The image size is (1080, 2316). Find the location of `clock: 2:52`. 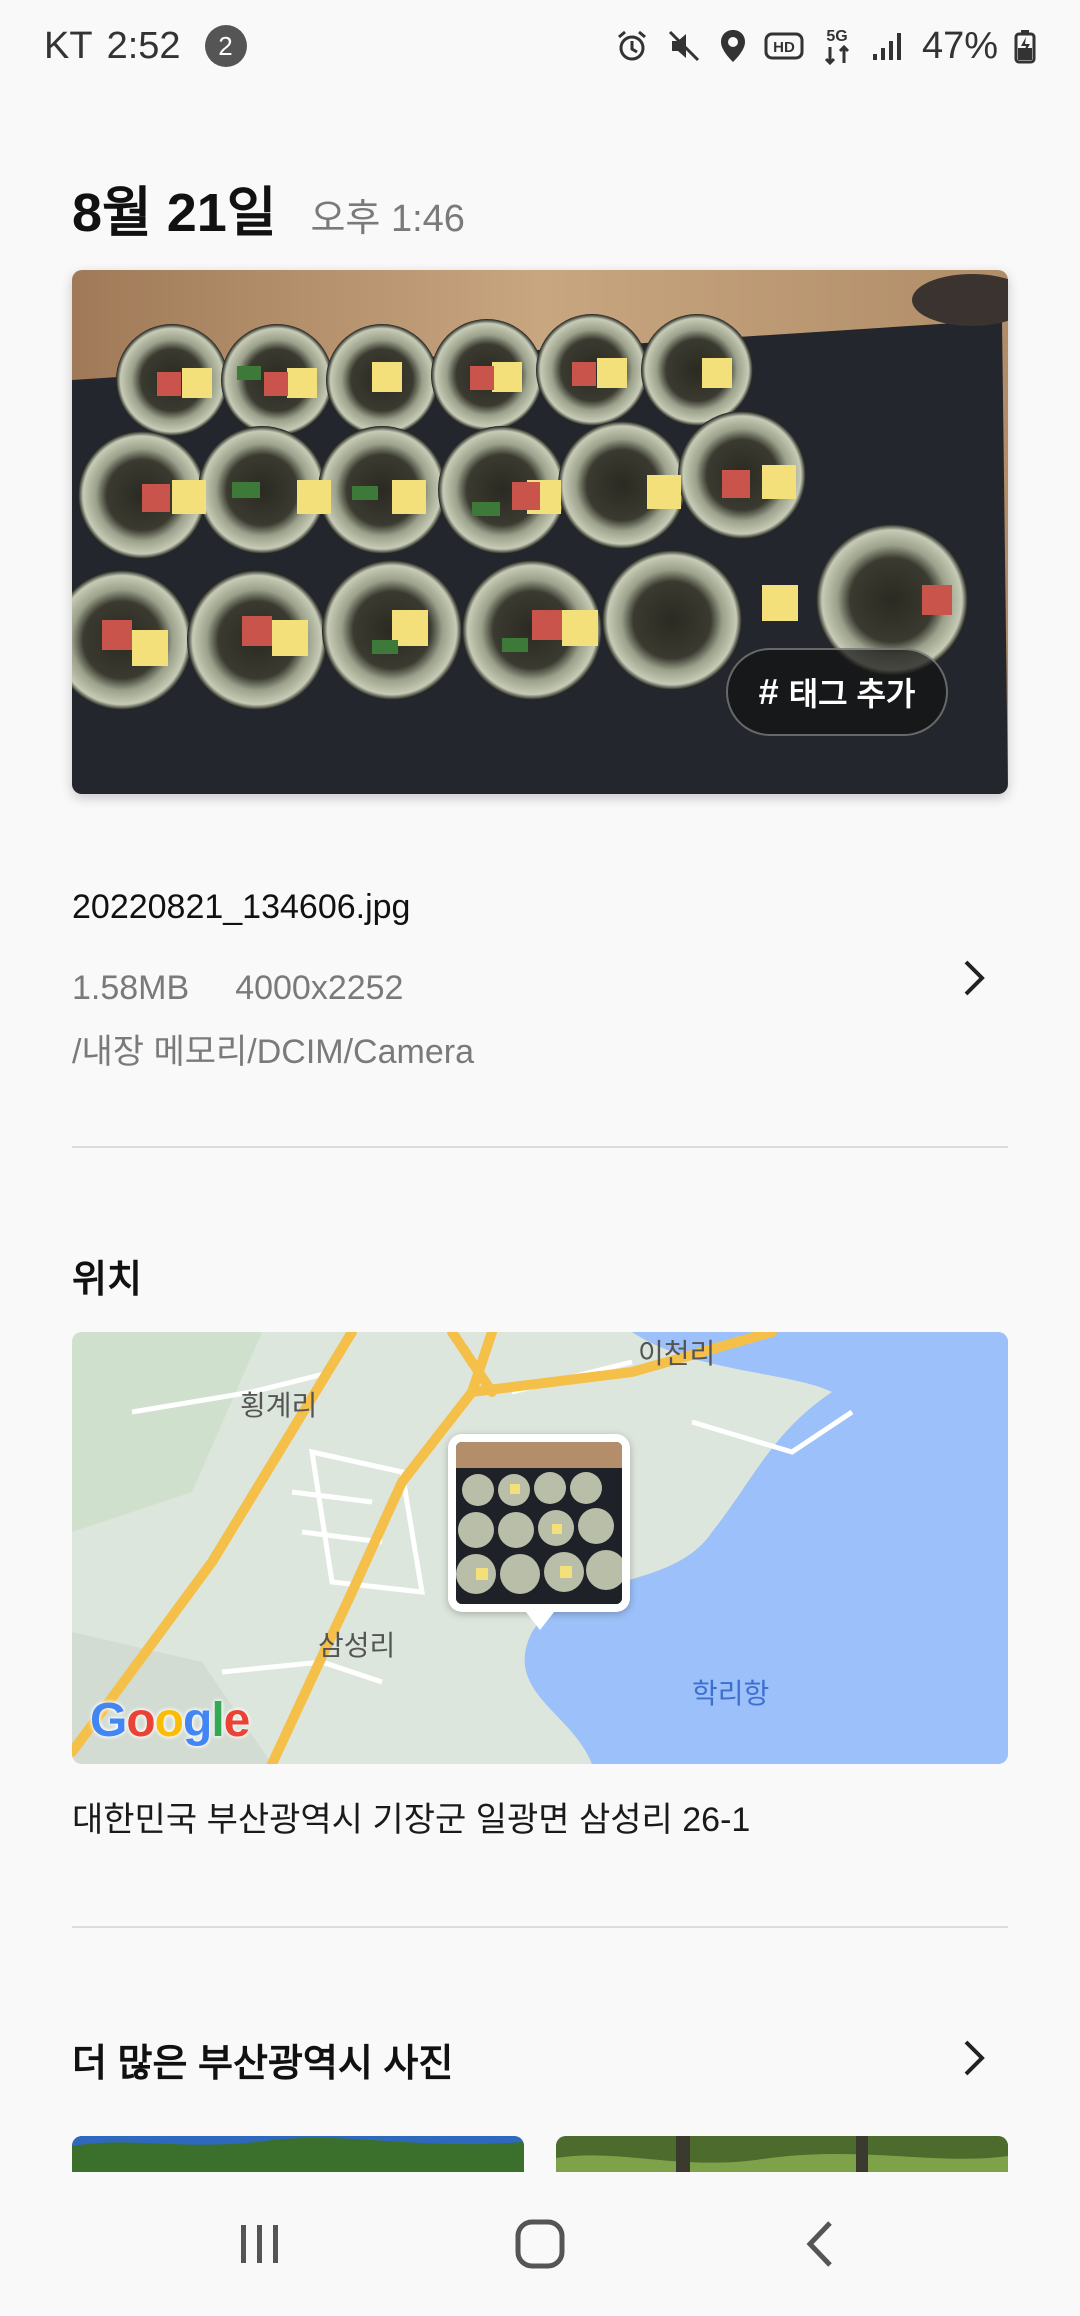

clock: 2:52 is located at coordinates (143, 45).